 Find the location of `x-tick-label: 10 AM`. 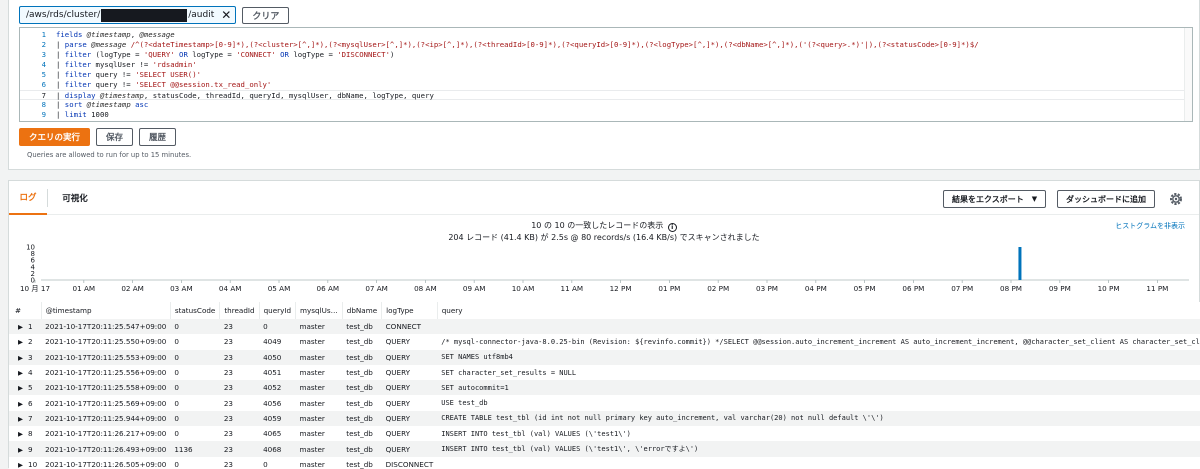

x-tick-label: 10 AM is located at coordinates (523, 288).